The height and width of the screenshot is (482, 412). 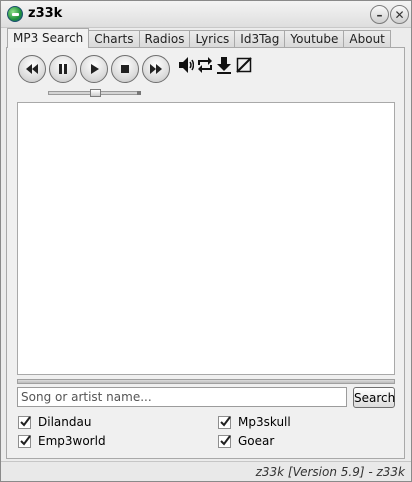 What do you see at coordinates (48, 38) in the screenshot?
I see `tab-mp3-search: MP3 Search` at bounding box center [48, 38].